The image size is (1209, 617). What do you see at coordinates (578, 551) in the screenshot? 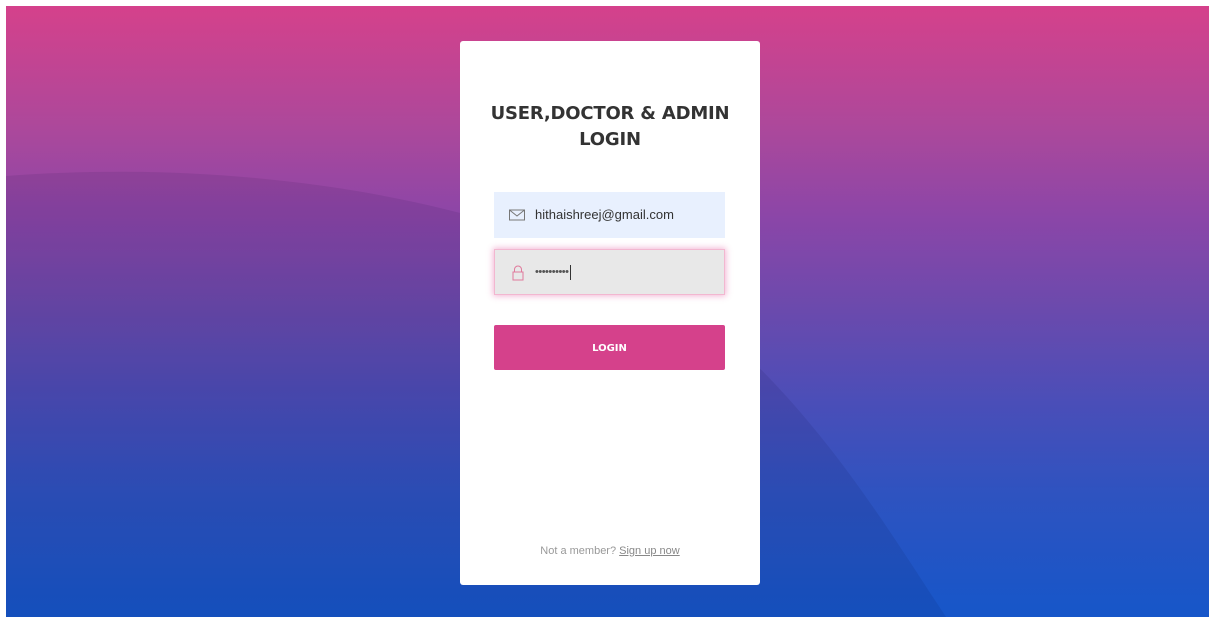
I see `not-member-text: Not a member?` at bounding box center [578, 551].